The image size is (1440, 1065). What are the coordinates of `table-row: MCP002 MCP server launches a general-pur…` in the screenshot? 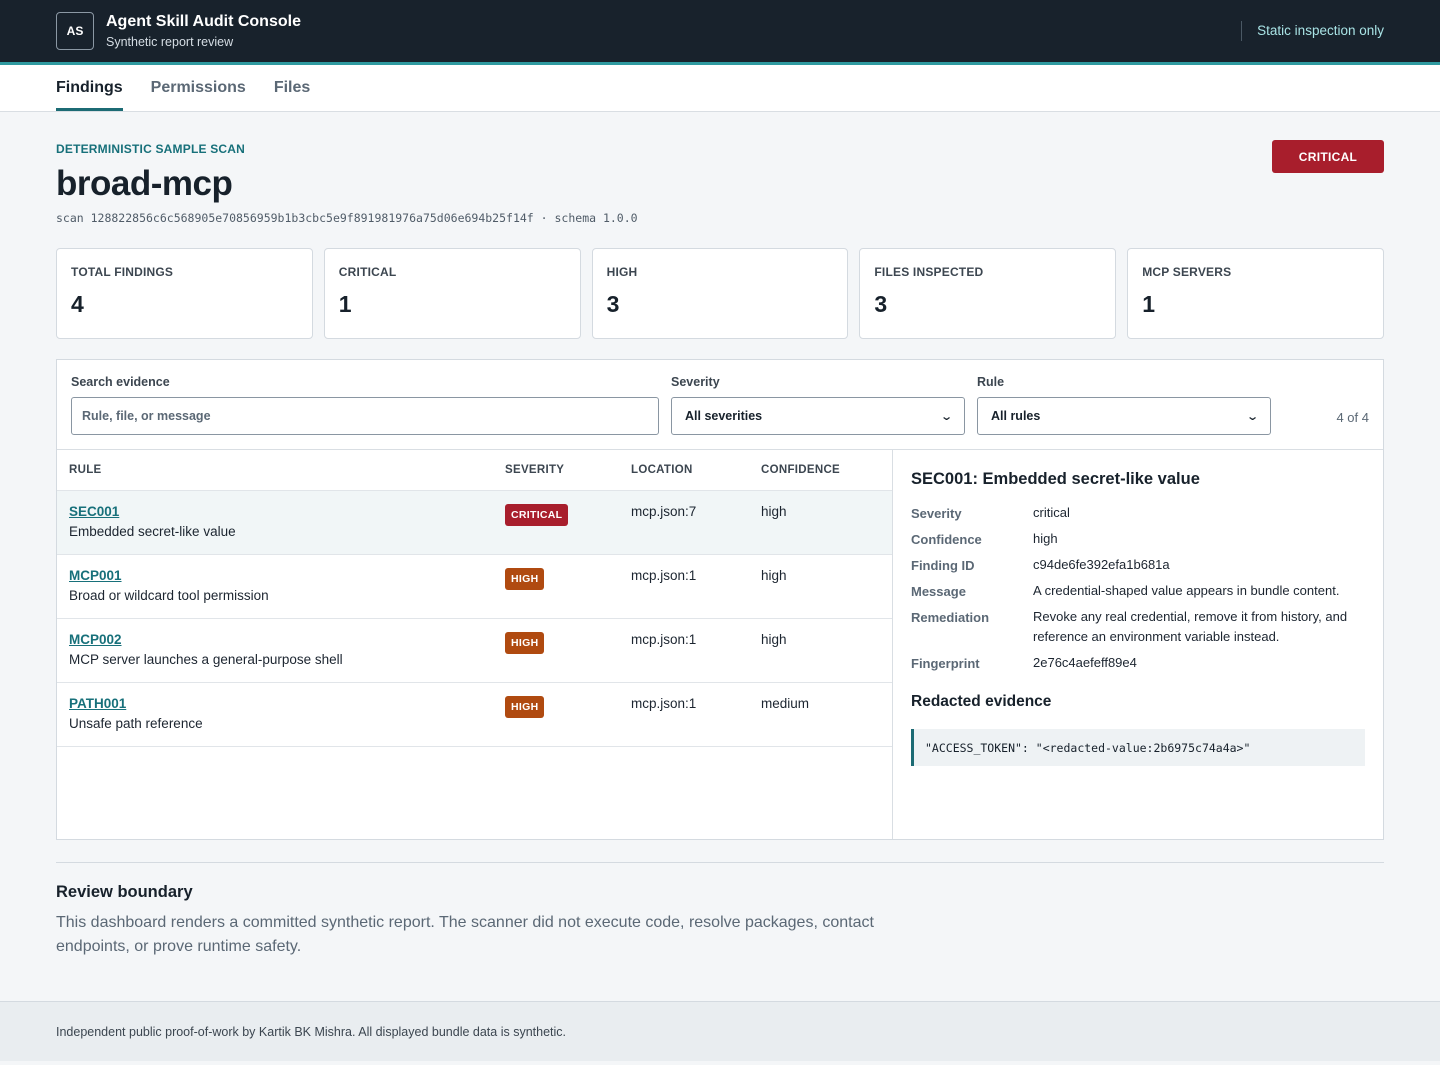 It's located at (474, 650).